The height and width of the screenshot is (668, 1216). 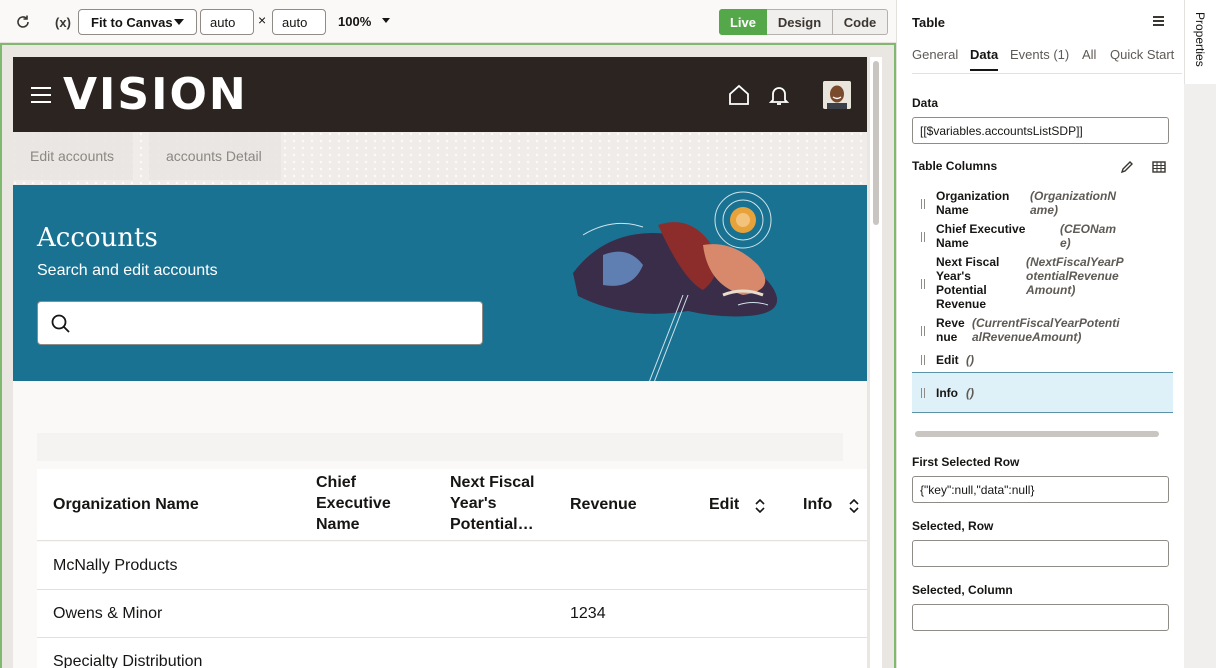 I want to click on canvas-width-input: auto, so click(x=227, y=22).